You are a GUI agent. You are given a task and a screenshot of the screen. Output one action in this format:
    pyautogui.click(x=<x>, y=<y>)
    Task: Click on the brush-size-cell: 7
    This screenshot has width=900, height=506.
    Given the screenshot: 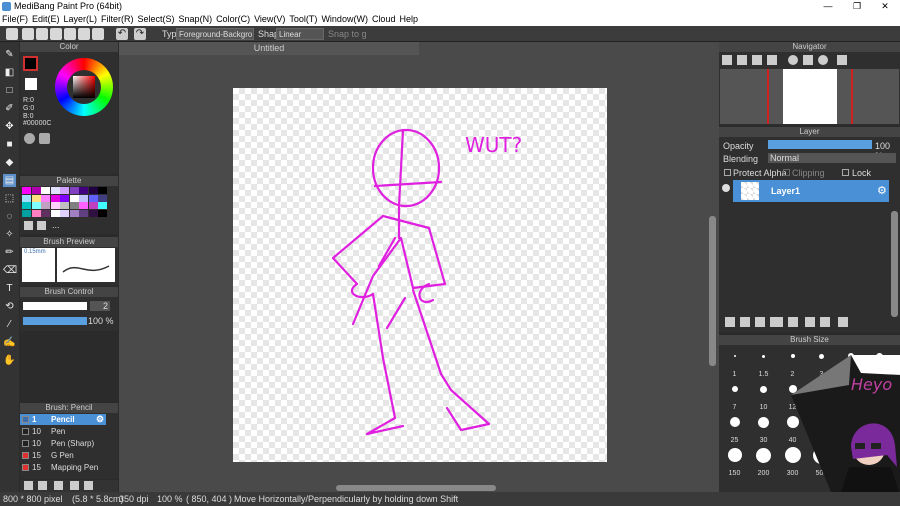 What is the action you would take?
    pyautogui.click(x=734, y=395)
    